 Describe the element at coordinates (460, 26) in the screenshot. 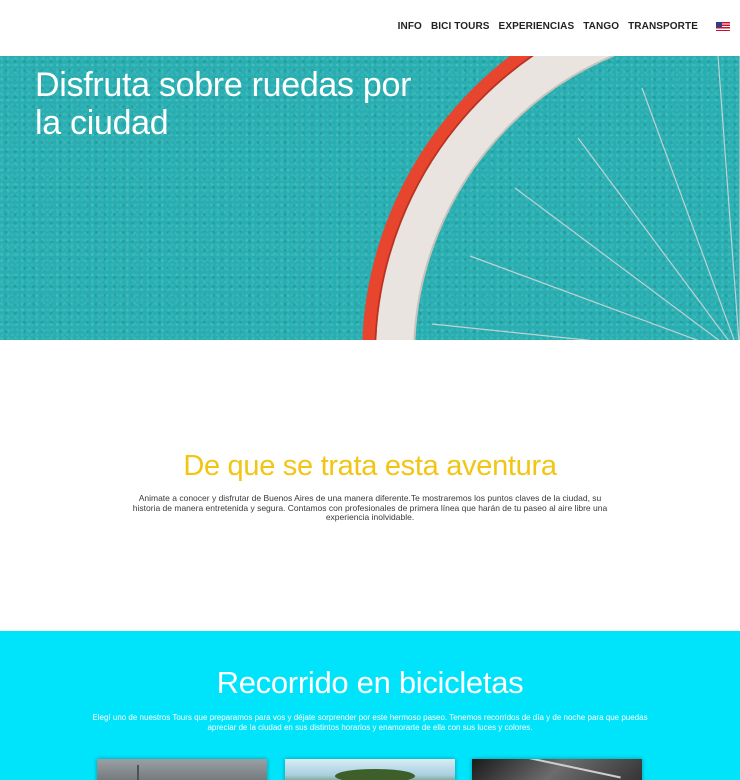

I see `nav-bici-tours: BICI TOURS` at that location.